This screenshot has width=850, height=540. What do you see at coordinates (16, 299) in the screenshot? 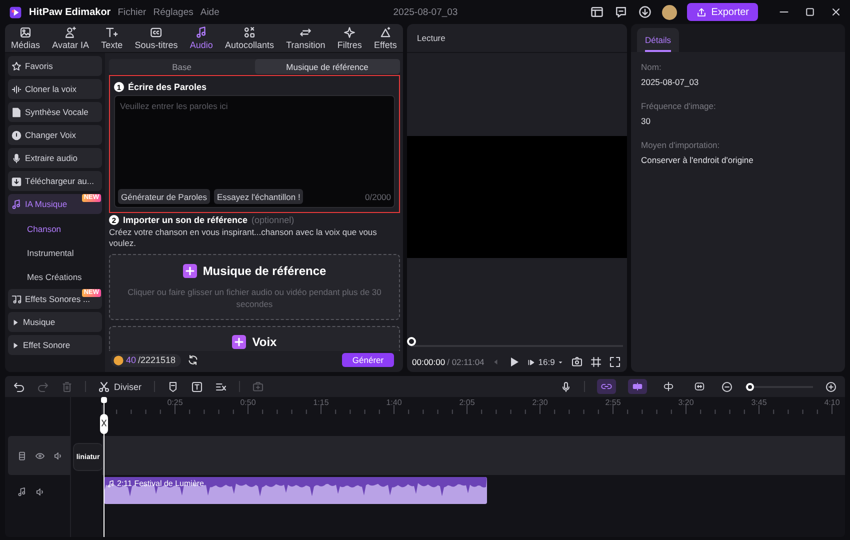
I see `music-notes-icon` at bounding box center [16, 299].